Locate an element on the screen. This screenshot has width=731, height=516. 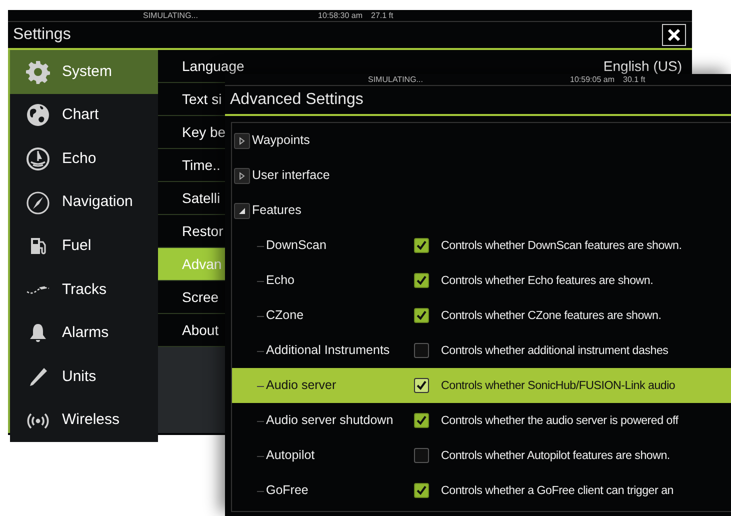
feature-row: DownScan Controls whether DownScan features are shown. is located at coordinates (481, 245).